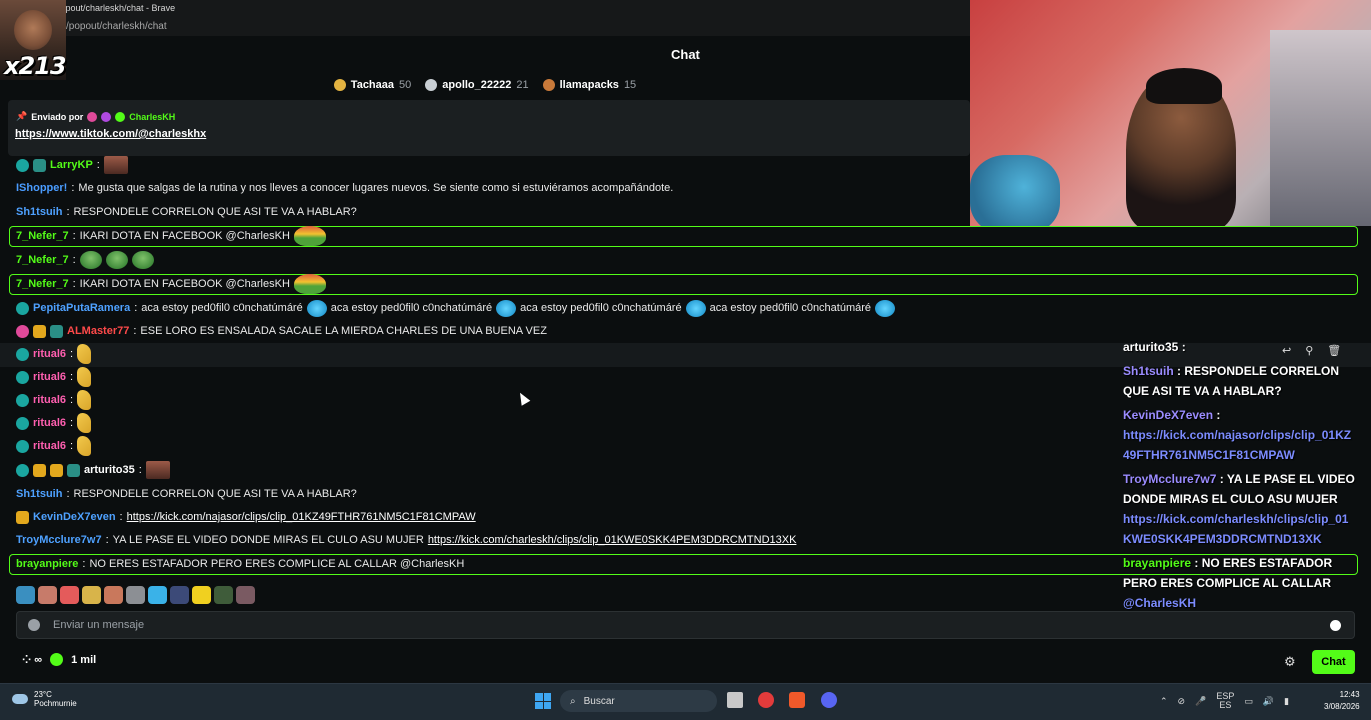 The image size is (1371, 720). I want to click on gifter-count: 50, so click(405, 85).